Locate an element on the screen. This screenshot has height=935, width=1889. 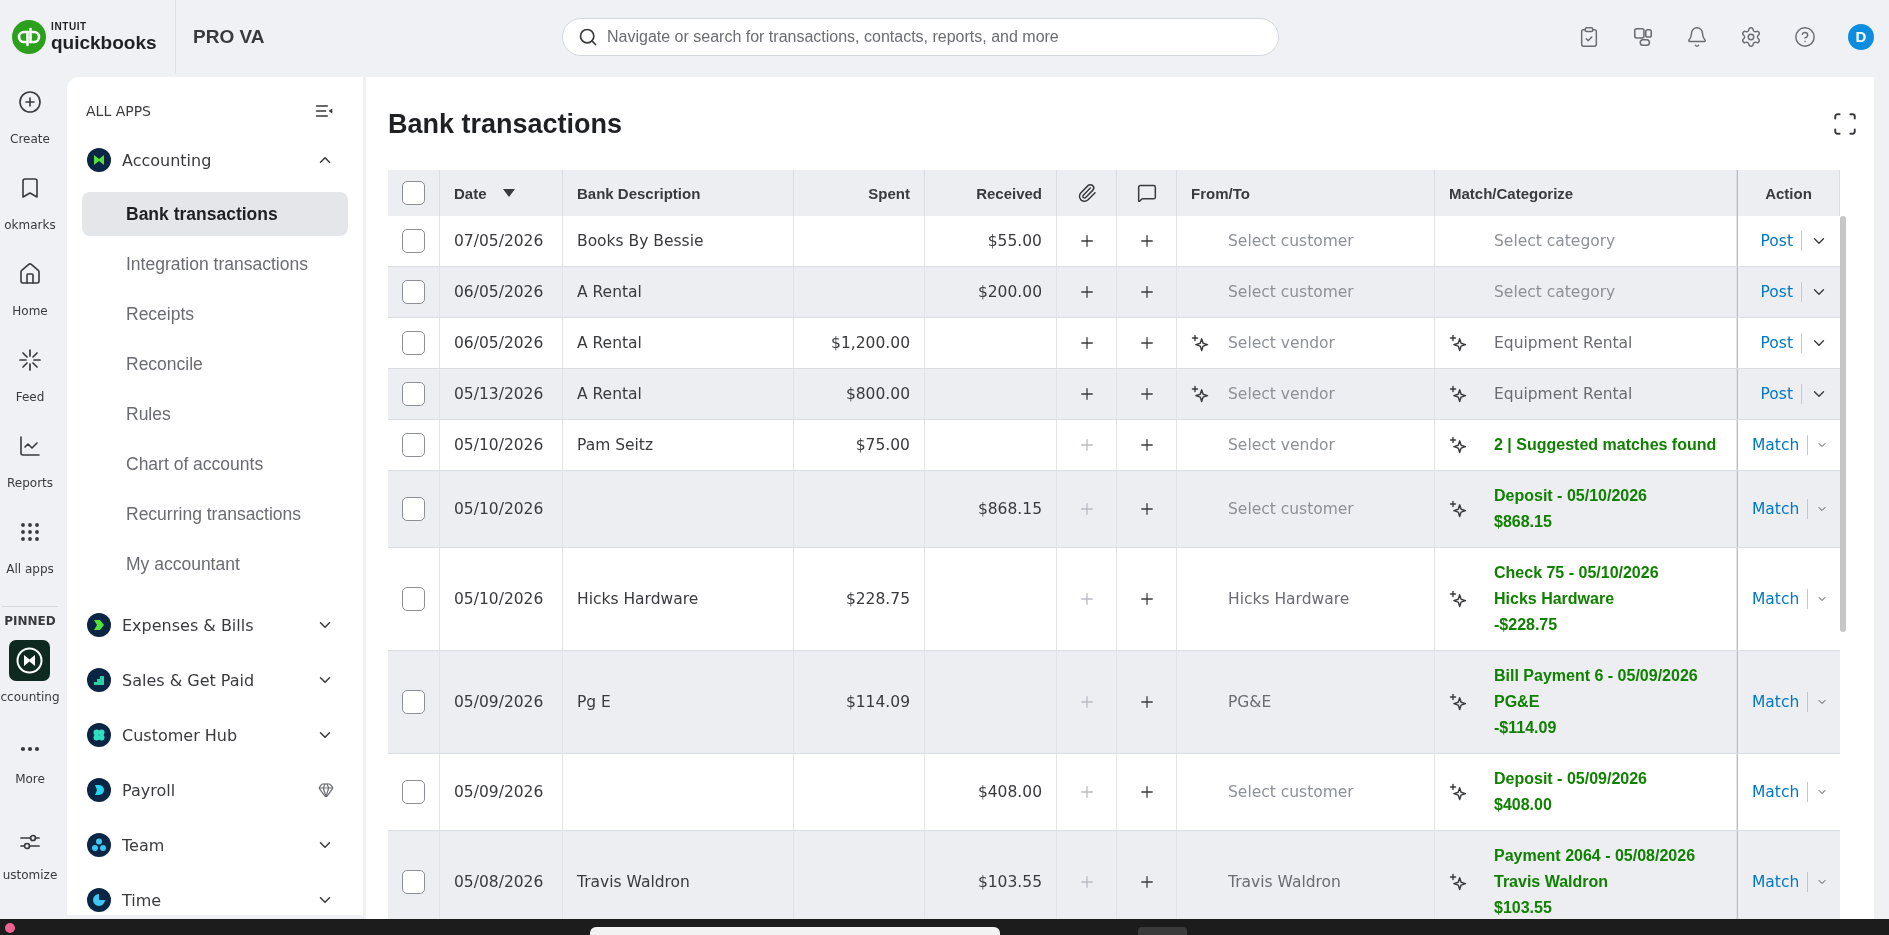
spent-cell-text: $800.00 is located at coordinates (877, 394).